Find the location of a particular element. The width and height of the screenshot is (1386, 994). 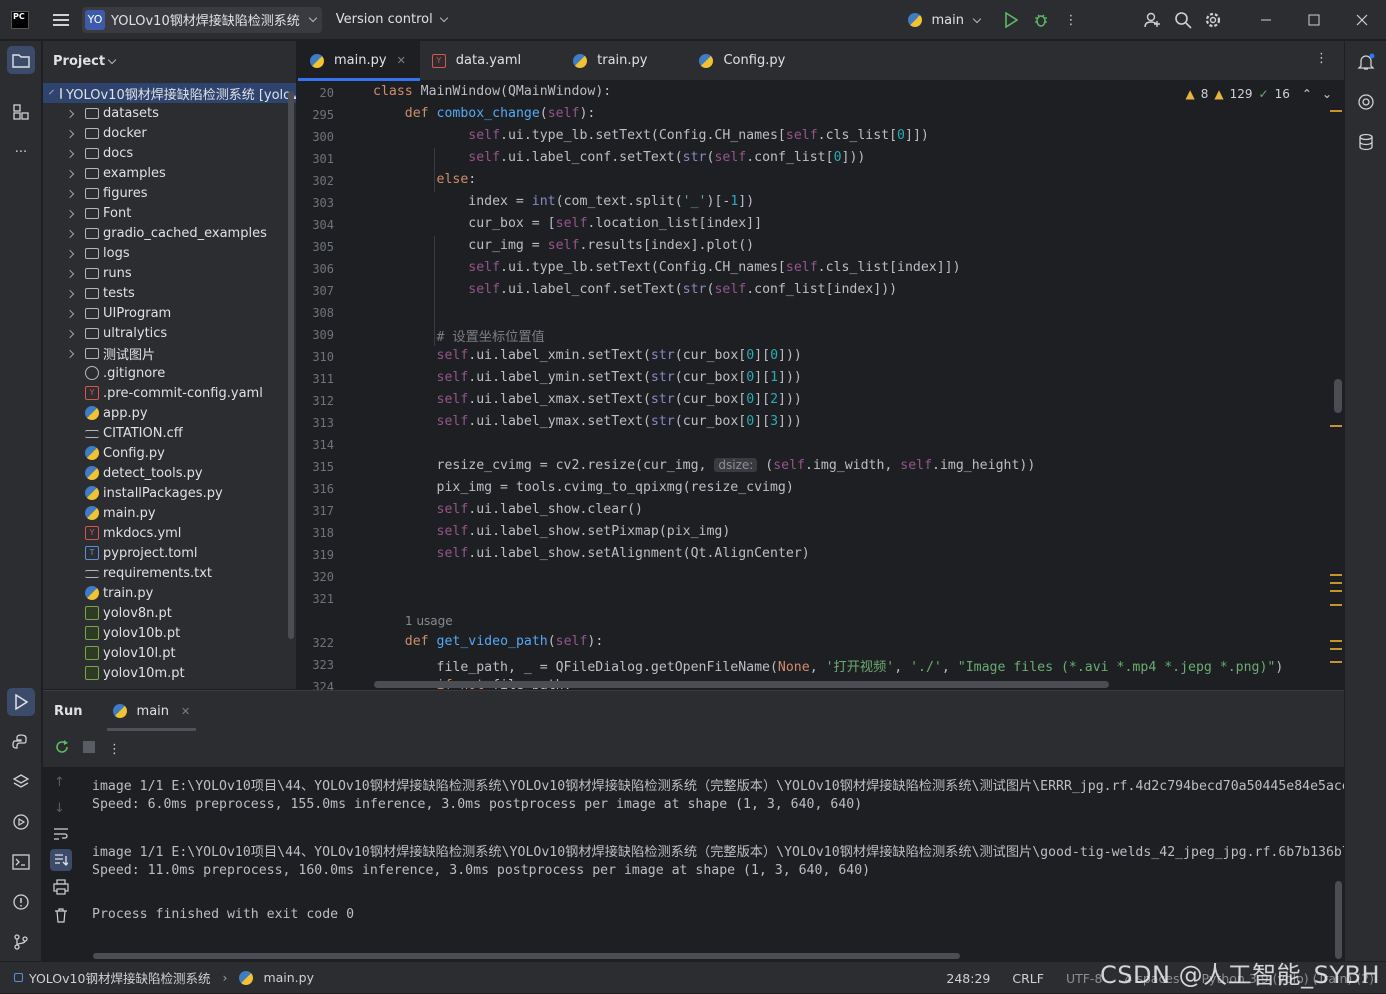

run-config-selector: main is located at coordinates (944, 20).